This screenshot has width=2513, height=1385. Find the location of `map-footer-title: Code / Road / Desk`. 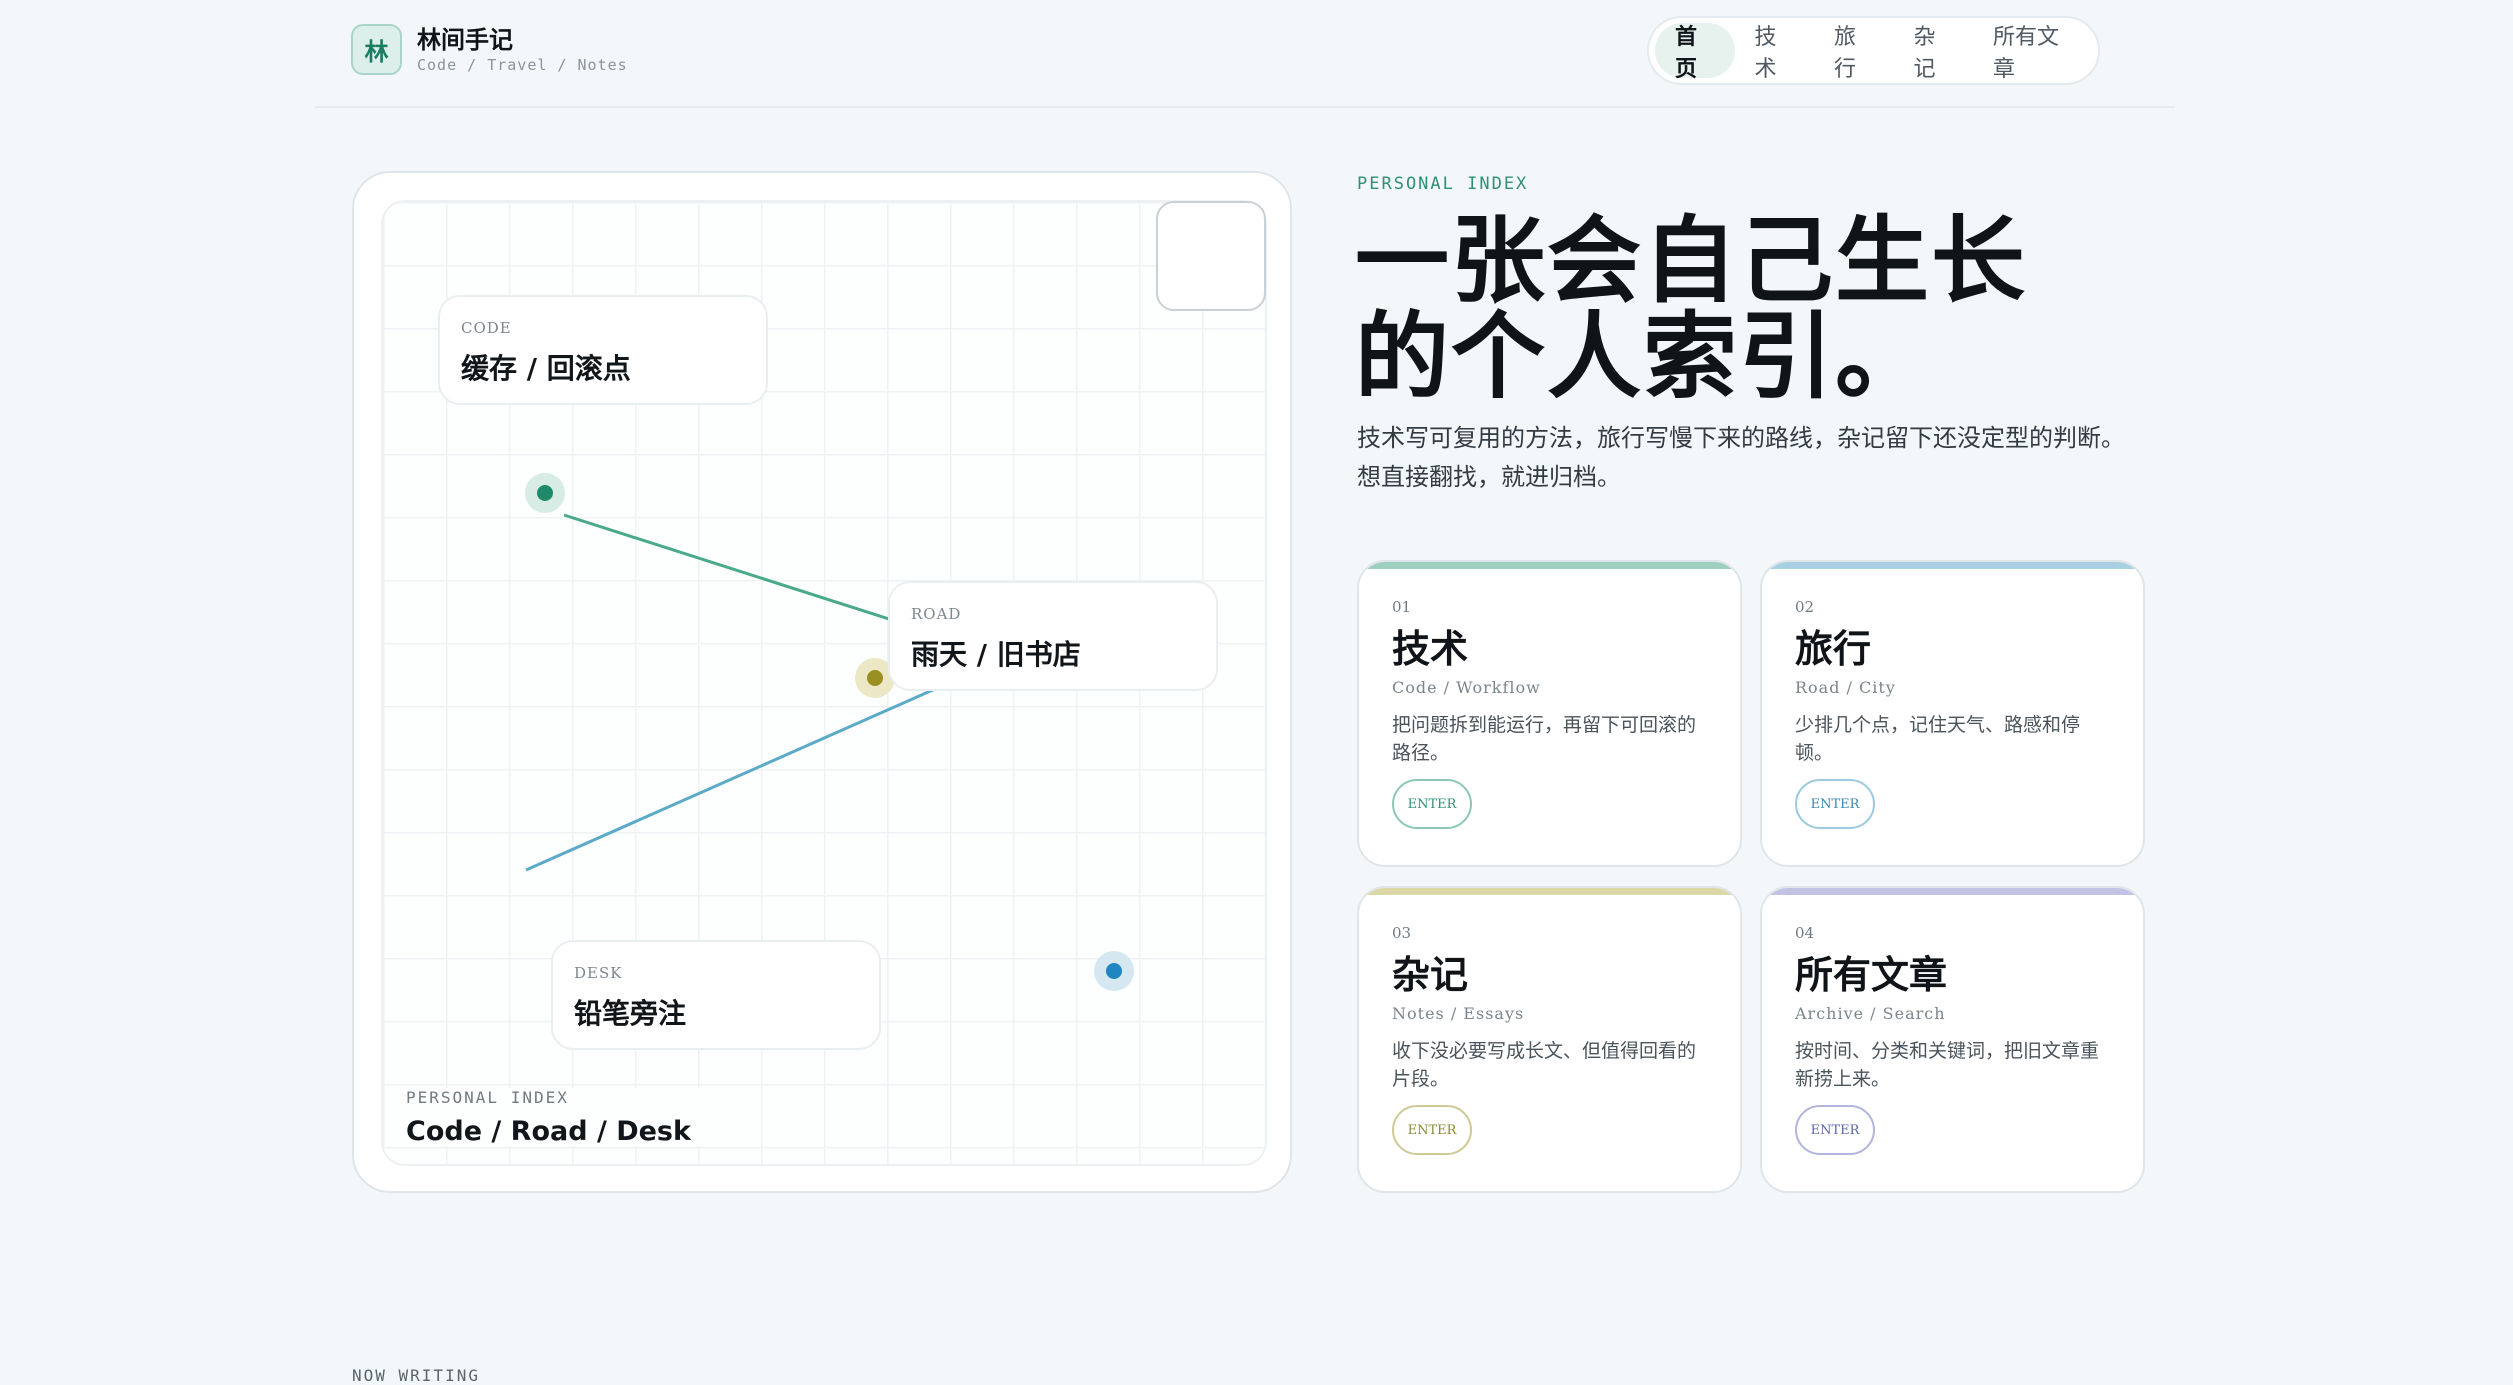

map-footer-title: Code / Road / Desk is located at coordinates (548, 1131).